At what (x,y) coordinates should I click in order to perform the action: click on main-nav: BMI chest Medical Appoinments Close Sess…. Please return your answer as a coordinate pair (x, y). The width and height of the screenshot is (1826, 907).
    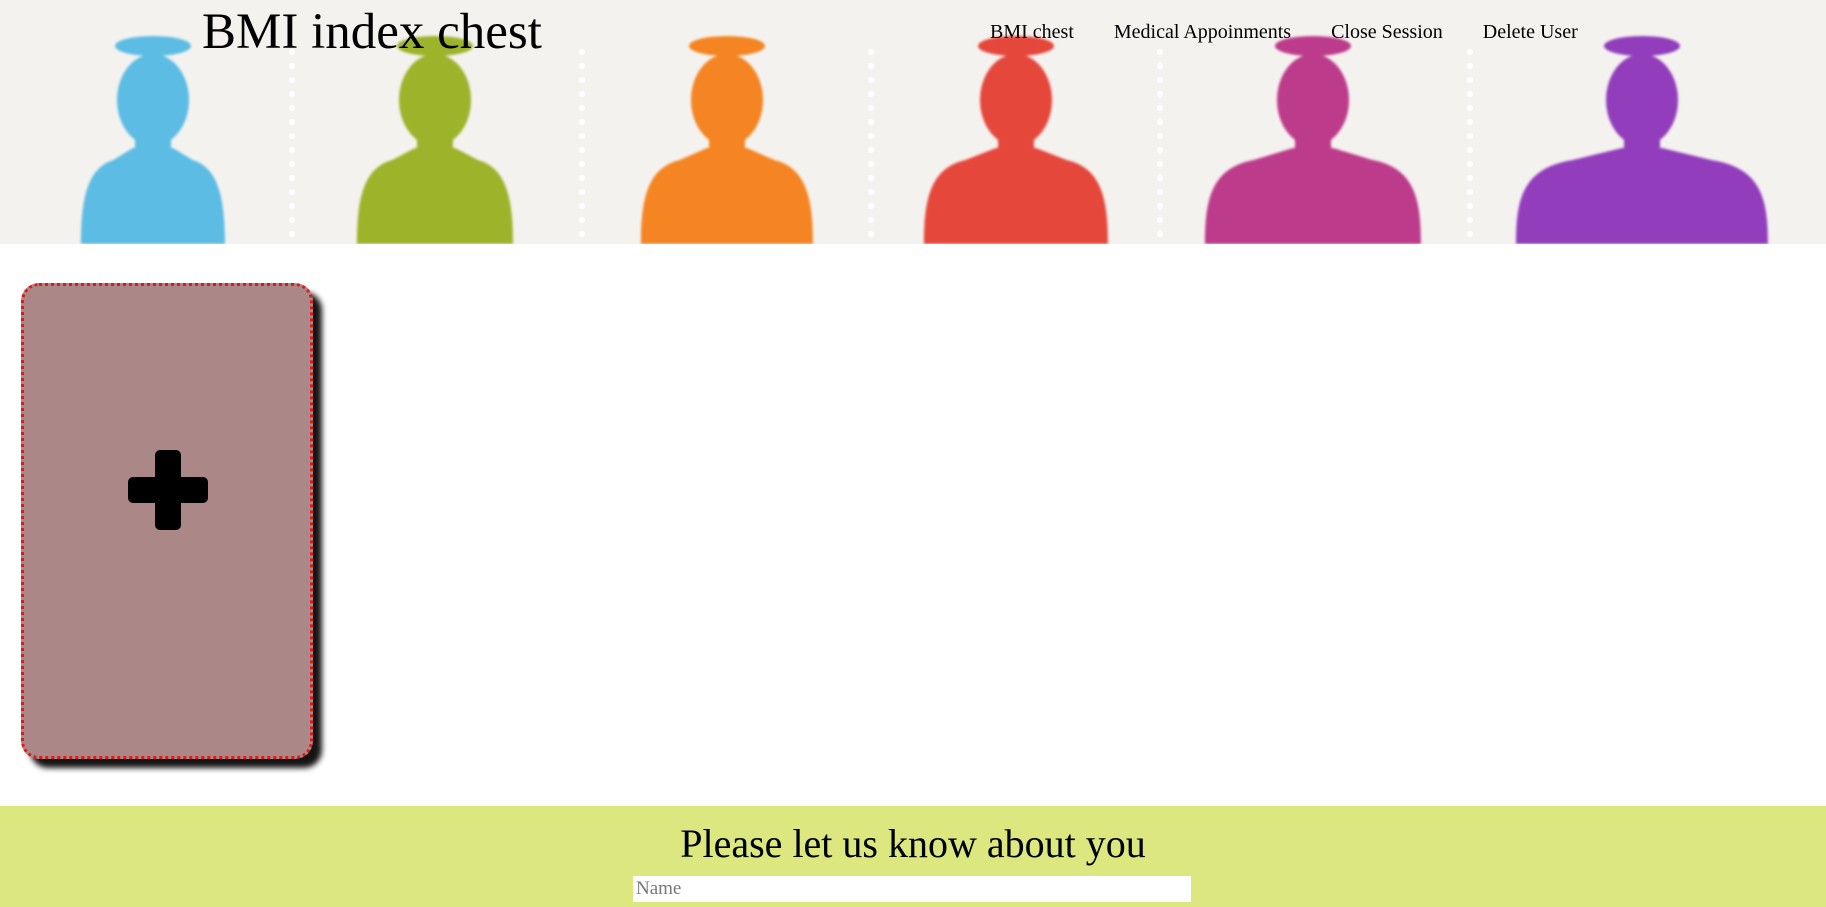
    Looking at the image, I should click on (1284, 32).